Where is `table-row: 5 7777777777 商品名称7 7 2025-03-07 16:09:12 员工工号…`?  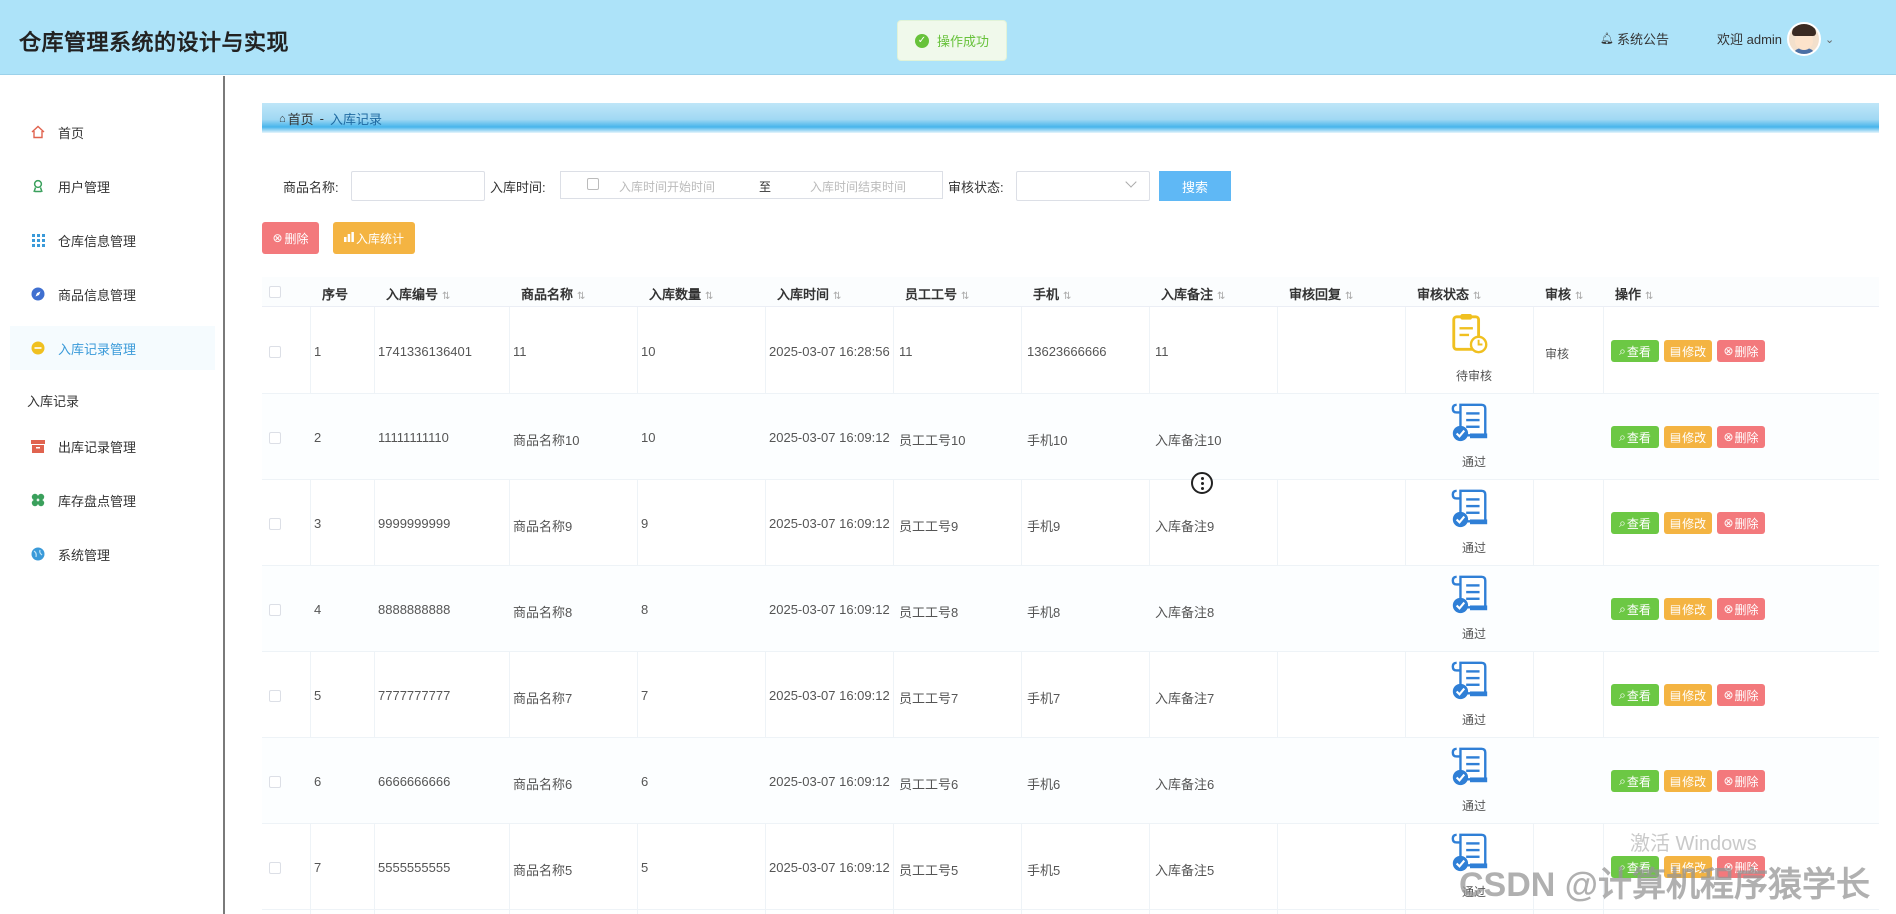
table-row: 5 7777777777 商品名称7 7 2025-03-07 16:09:12 员工工号… is located at coordinates (1070, 695).